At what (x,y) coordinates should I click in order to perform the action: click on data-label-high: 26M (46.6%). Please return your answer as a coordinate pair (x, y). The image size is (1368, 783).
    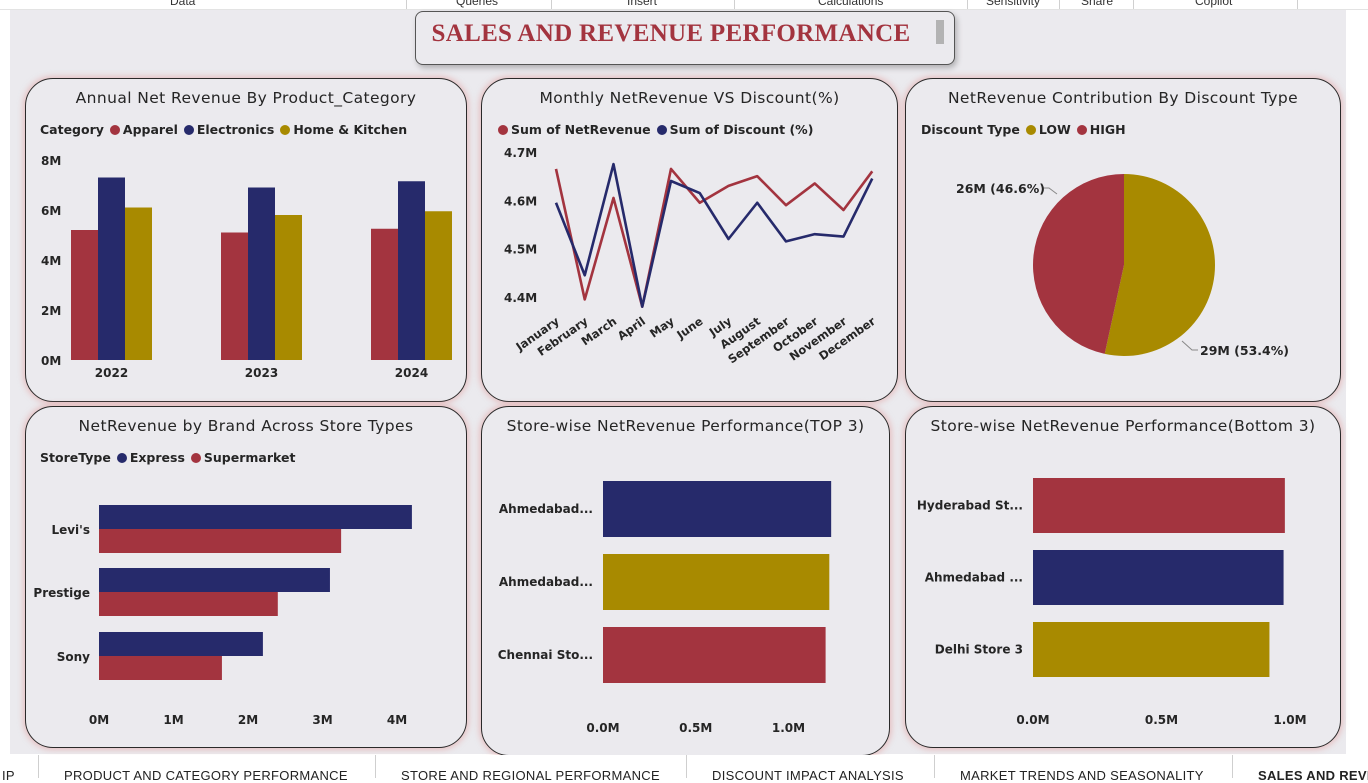
    Looking at the image, I should click on (1000, 188).